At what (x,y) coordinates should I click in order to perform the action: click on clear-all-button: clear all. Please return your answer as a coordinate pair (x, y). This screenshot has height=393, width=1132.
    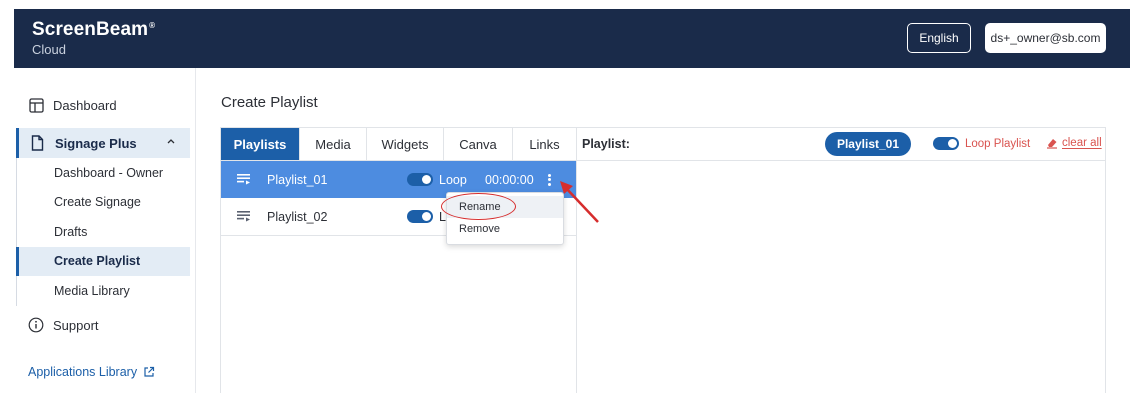
    Looking at the image, I should click on (1074, 143).